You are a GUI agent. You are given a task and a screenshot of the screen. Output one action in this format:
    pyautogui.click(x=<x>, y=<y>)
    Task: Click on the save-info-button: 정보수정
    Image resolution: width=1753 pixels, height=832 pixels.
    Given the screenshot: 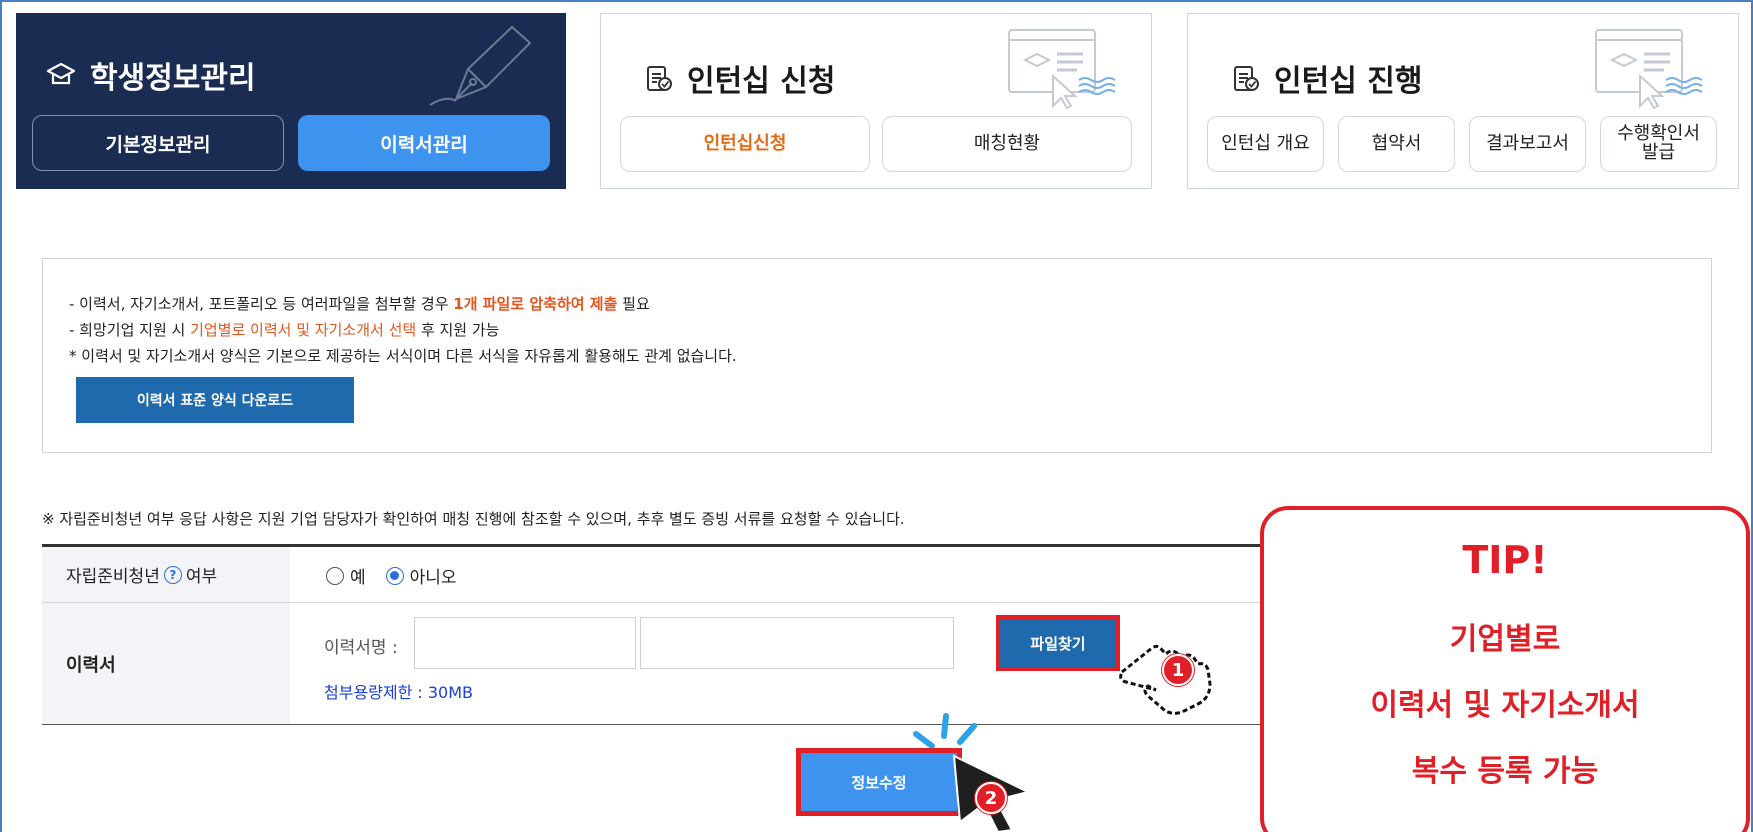 What is the action you would take?
    pyautogui.click(x=879, y=782)
    